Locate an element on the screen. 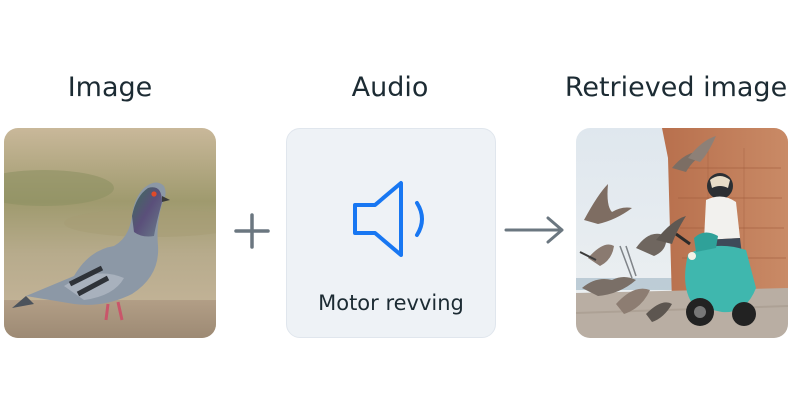 This screenshot has height=420, width=800. scooter-rider-with-pigeons-photo is located at coordinates (682, 233).